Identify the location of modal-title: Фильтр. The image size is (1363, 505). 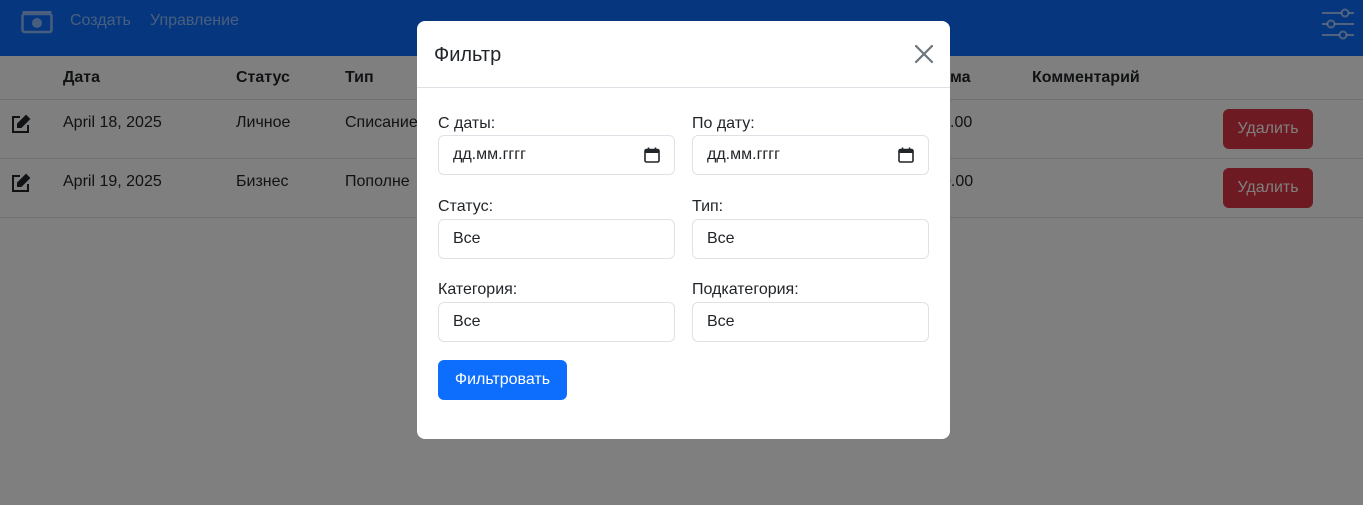
(468, 55).